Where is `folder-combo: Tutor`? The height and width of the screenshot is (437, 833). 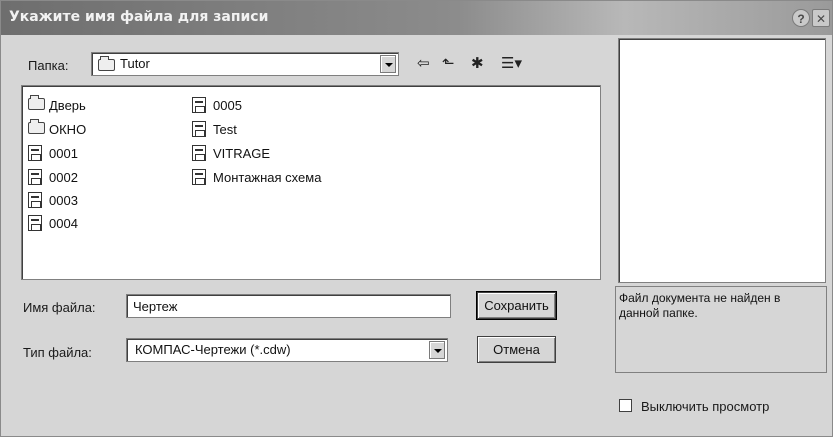
folder-combo: Tutor is located at coordinates (245, 64).